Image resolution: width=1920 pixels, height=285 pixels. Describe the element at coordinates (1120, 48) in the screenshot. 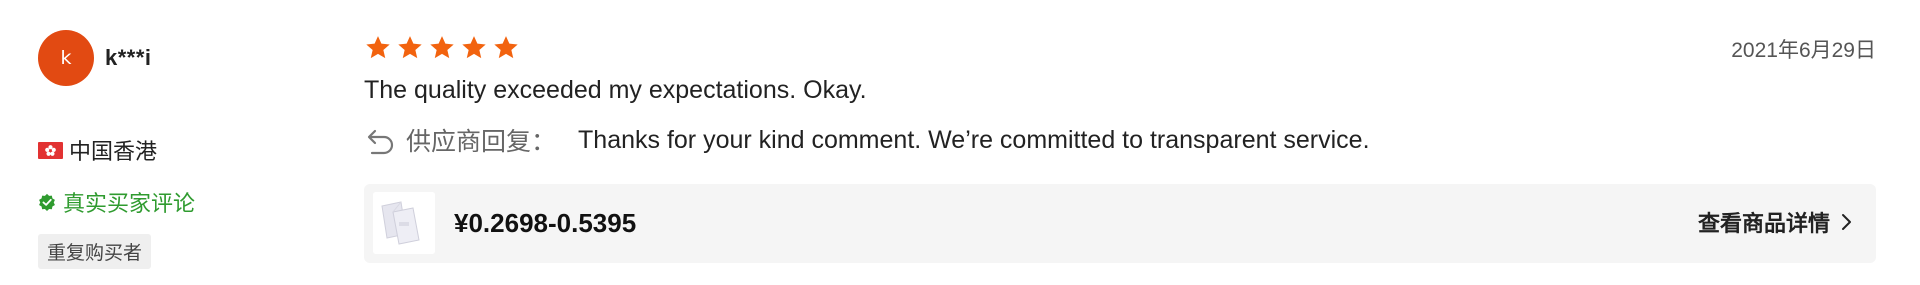

I see `star-rating` at that location.